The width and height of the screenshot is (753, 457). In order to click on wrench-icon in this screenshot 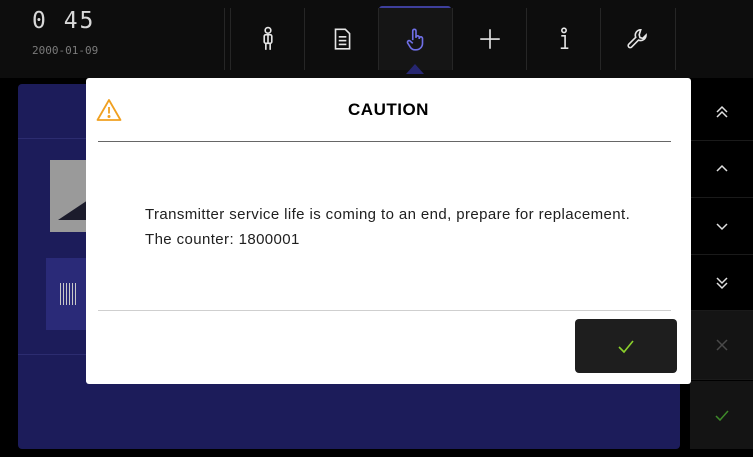, I will do `click(637, 38)`.